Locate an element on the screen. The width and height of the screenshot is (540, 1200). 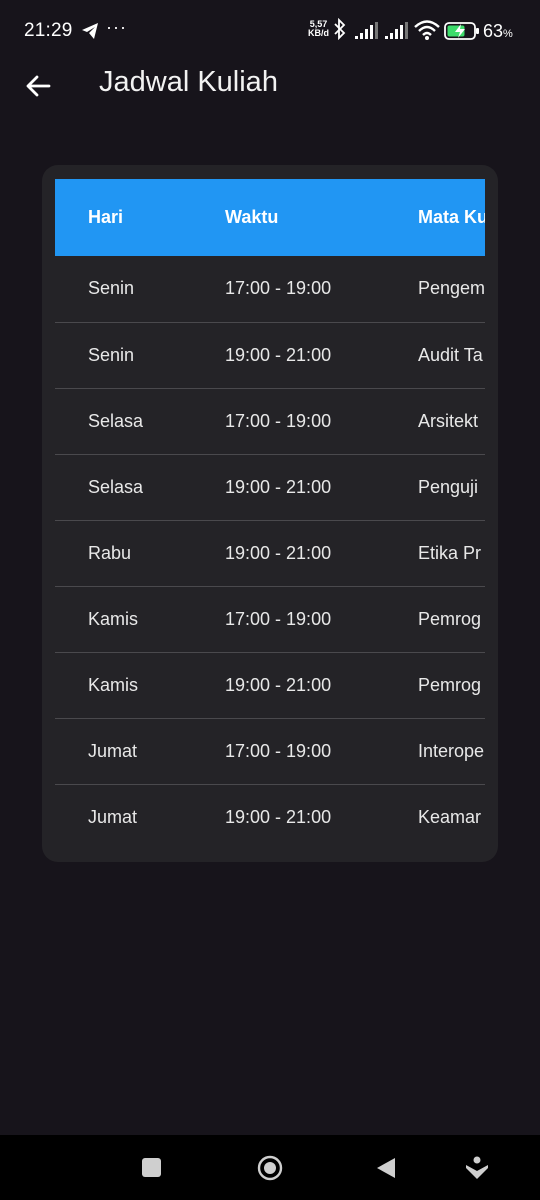
table-row: Senin 17:00 - 19:00 Pengem is located at coordinates (270, 289).